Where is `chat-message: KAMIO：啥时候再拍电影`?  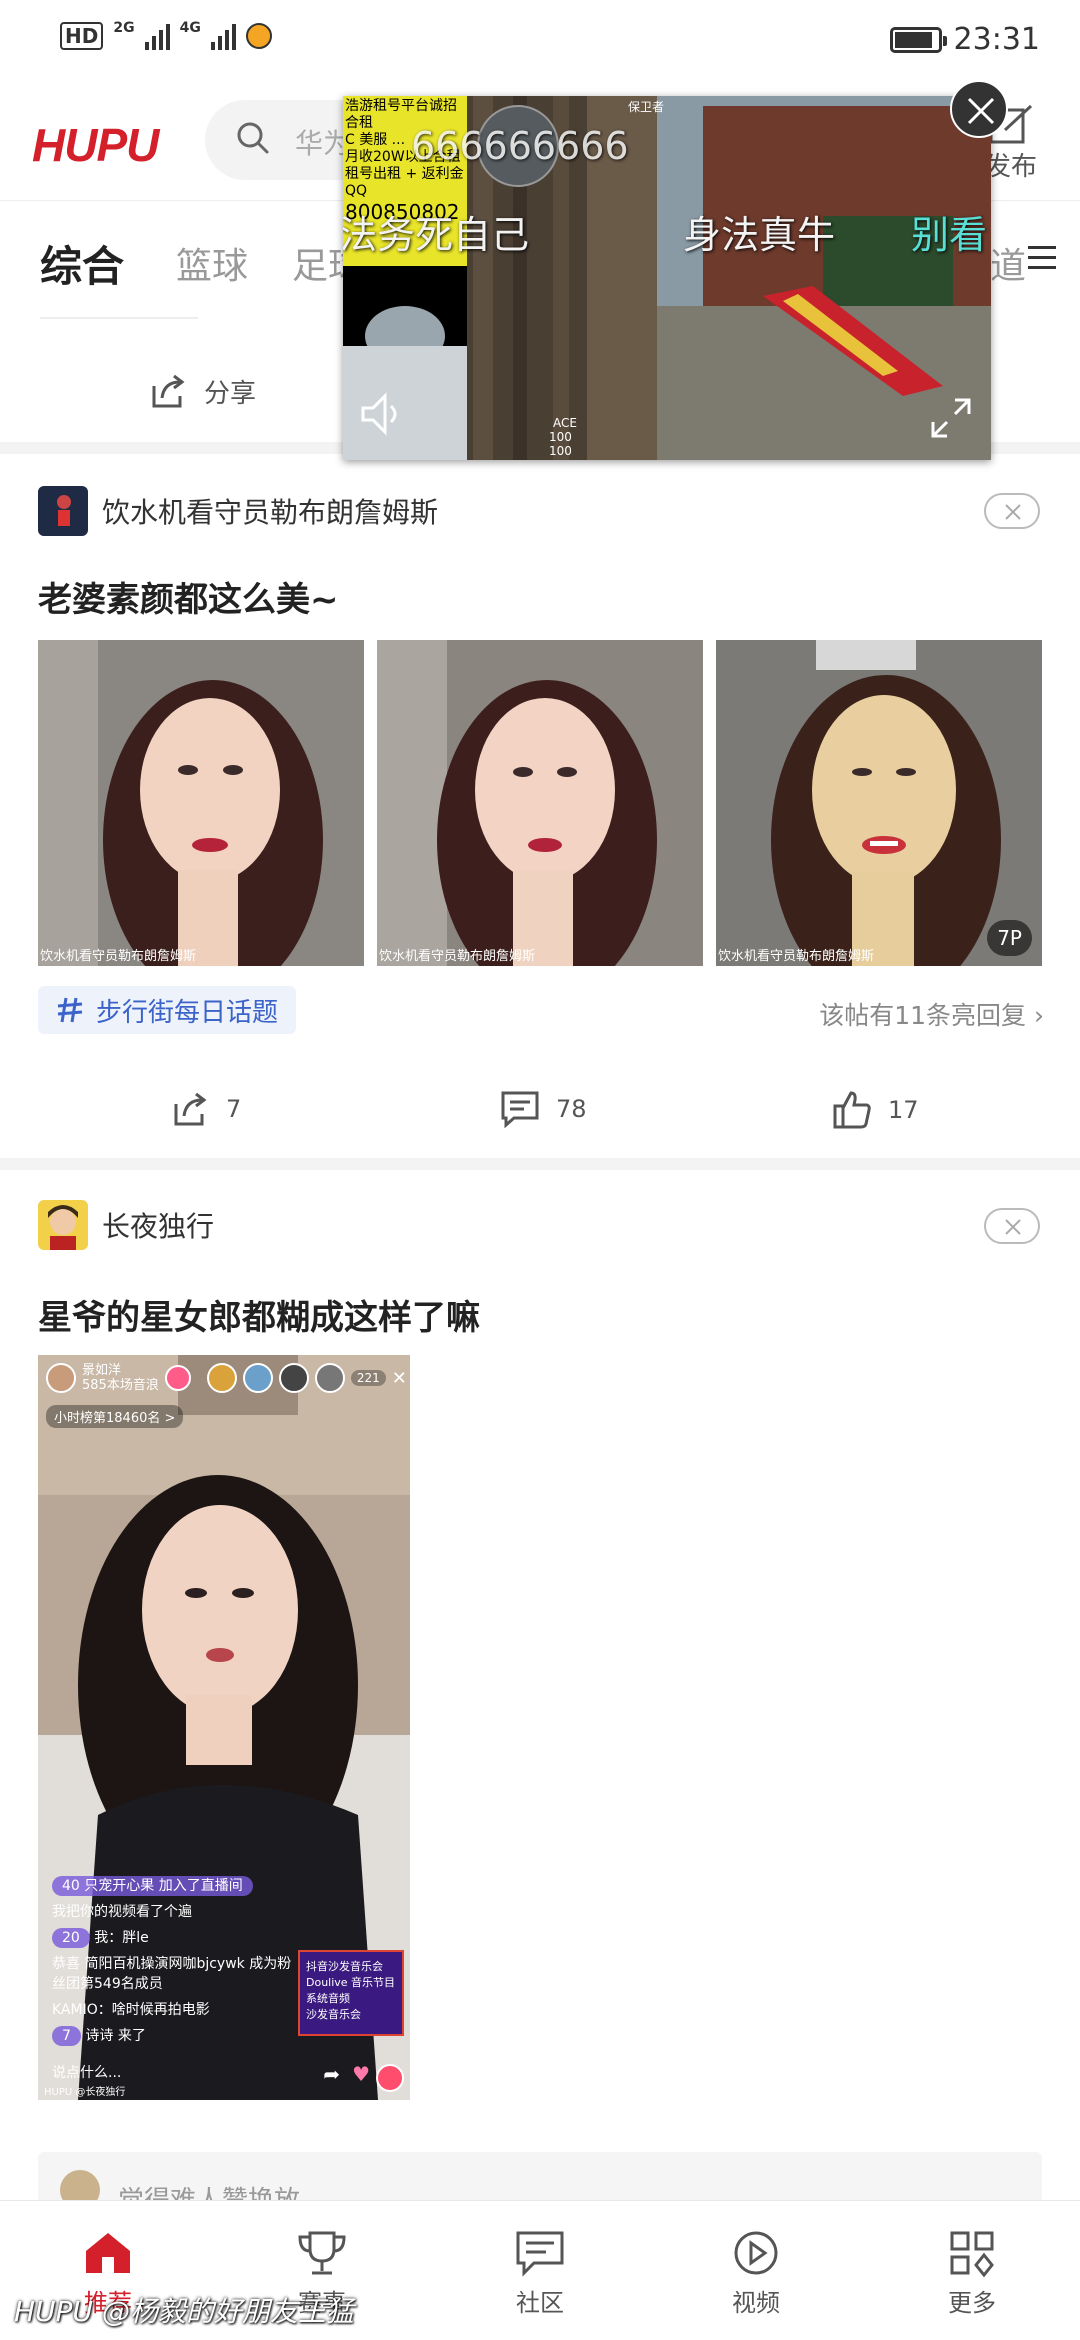
chat-message: KAMIO：啥时候再拍电影 is located at coordinates (131, 2010).